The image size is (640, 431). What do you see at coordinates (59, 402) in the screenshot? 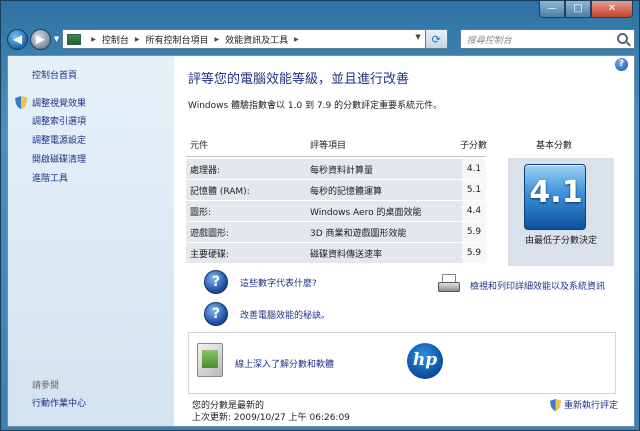
I see `sidebar-item-action-center: 行動作業中心` at bounding box center [59, 402].